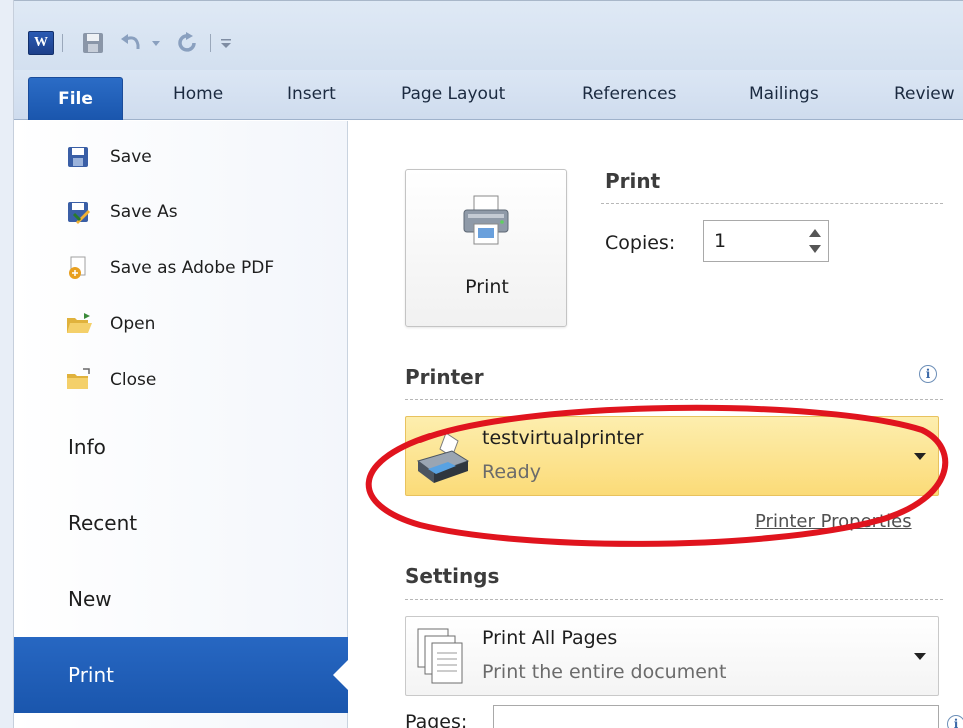  What do you see at coordinates (181, 447) in the screenshot?
I see `nav-tab-info: Info` at bounding box center [181, 447].